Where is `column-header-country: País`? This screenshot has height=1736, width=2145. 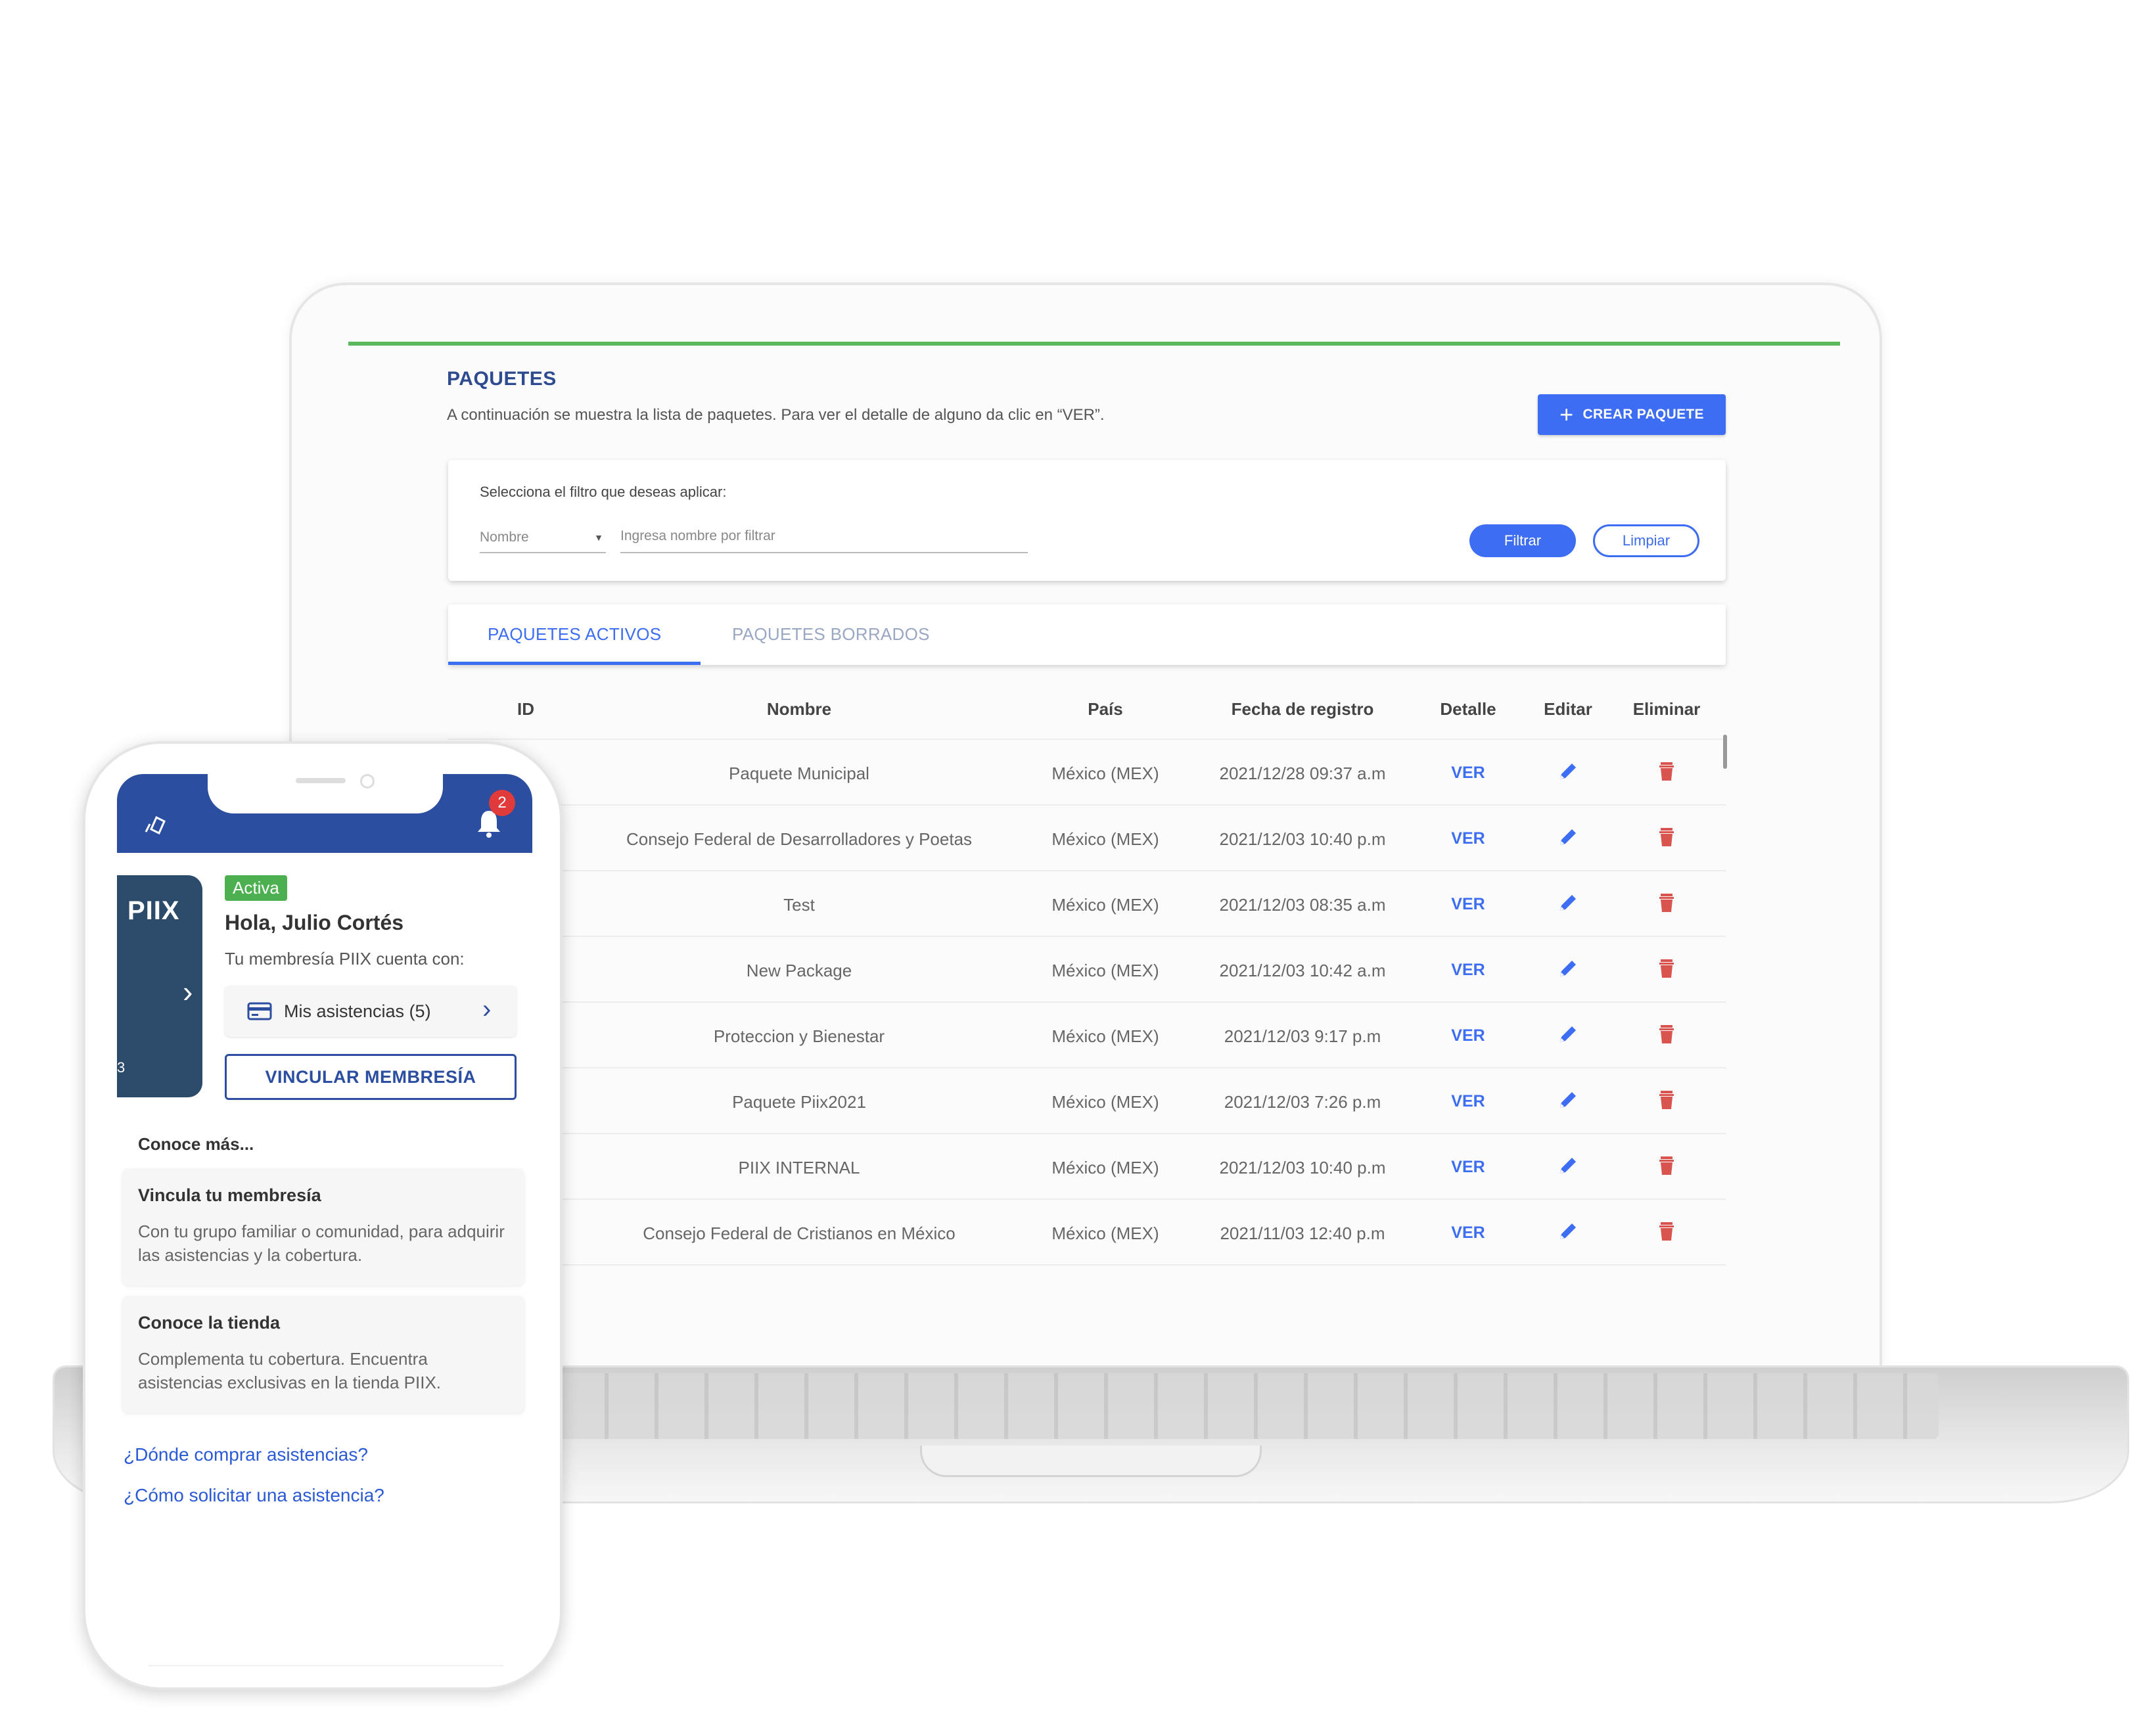
column-header-country: País is located at coordinates (1106, 709).